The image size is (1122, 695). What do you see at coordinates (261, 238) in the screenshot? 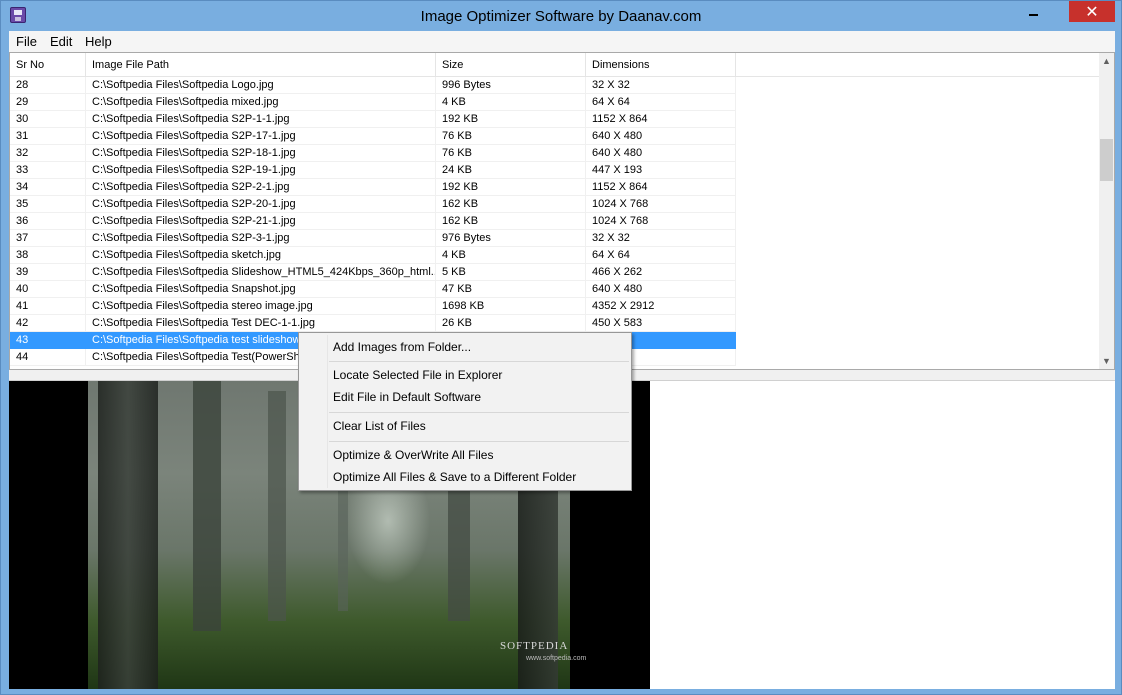
I see `cell-image-file-path: C:\Softpedia Files\Softpedia S2P-3-1.jpg` at bounding box center [261, 238].